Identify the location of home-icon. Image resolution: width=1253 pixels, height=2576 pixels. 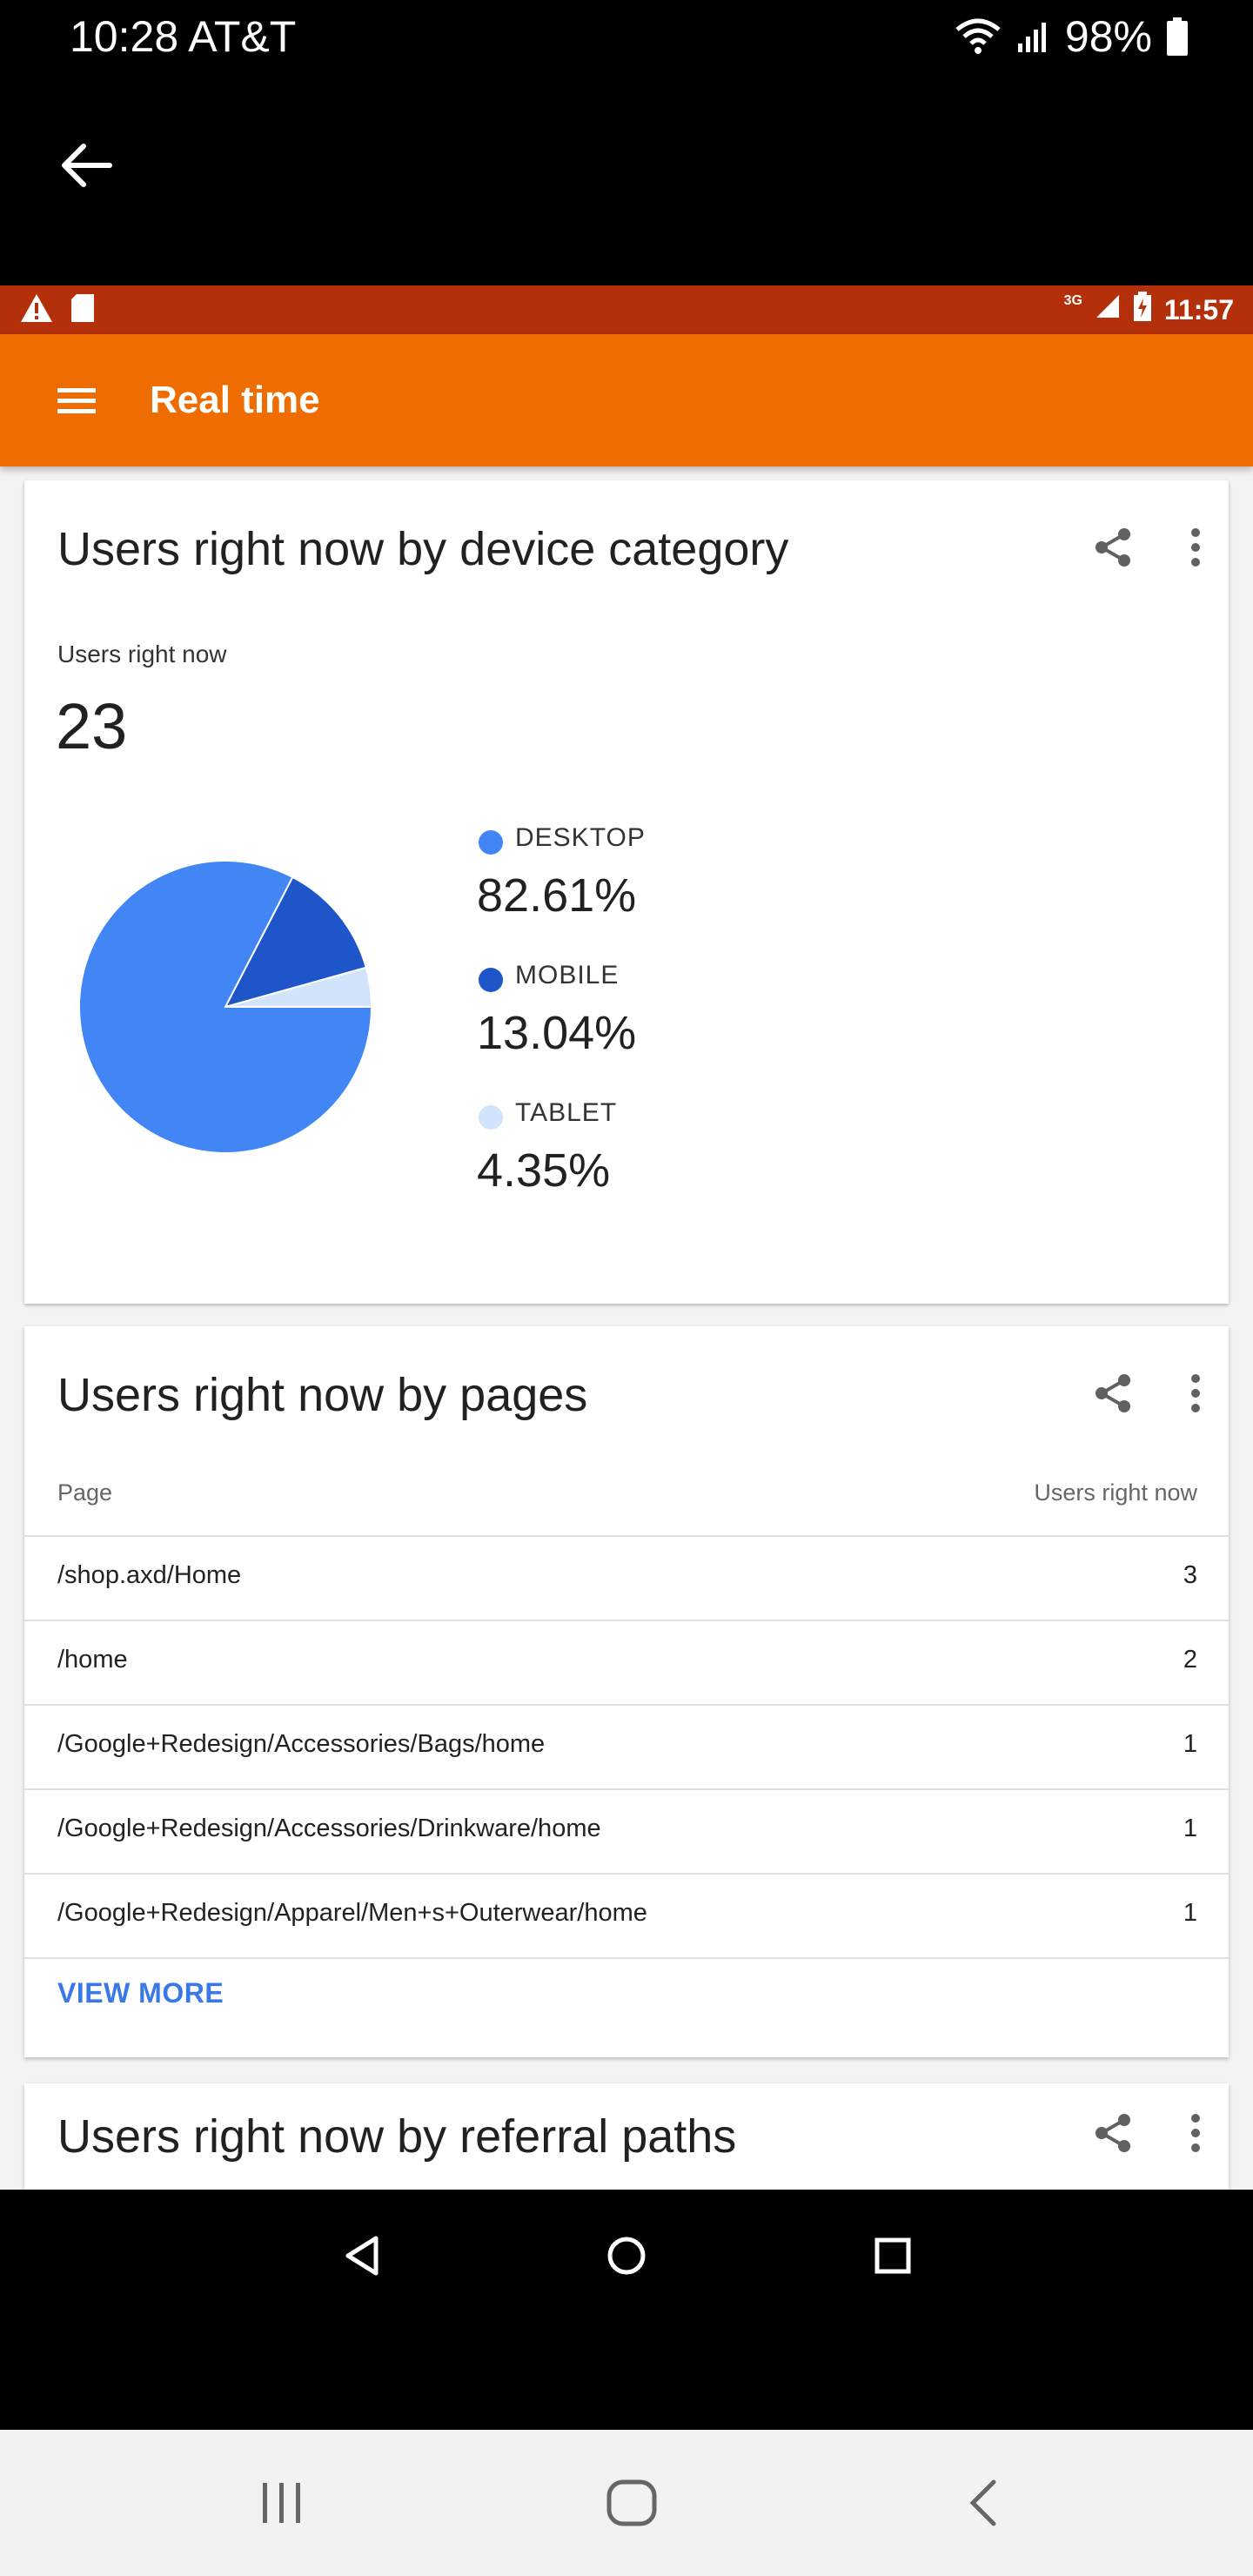
(632, 2503).